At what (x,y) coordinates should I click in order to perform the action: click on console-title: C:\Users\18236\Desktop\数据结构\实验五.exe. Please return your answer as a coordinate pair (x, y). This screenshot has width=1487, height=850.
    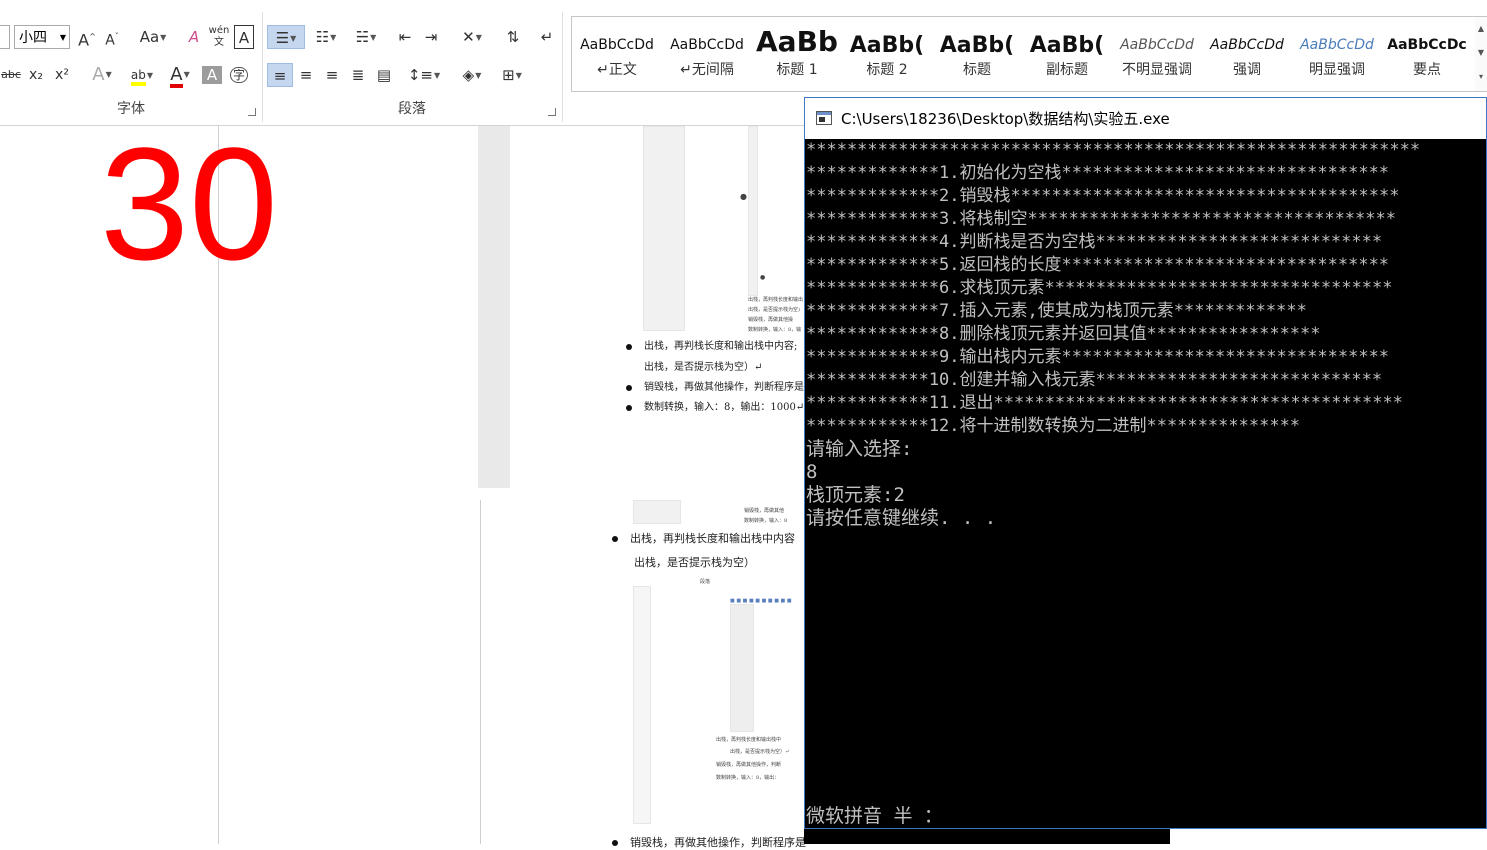
    Looking at the image, I should click on (1005, 119).